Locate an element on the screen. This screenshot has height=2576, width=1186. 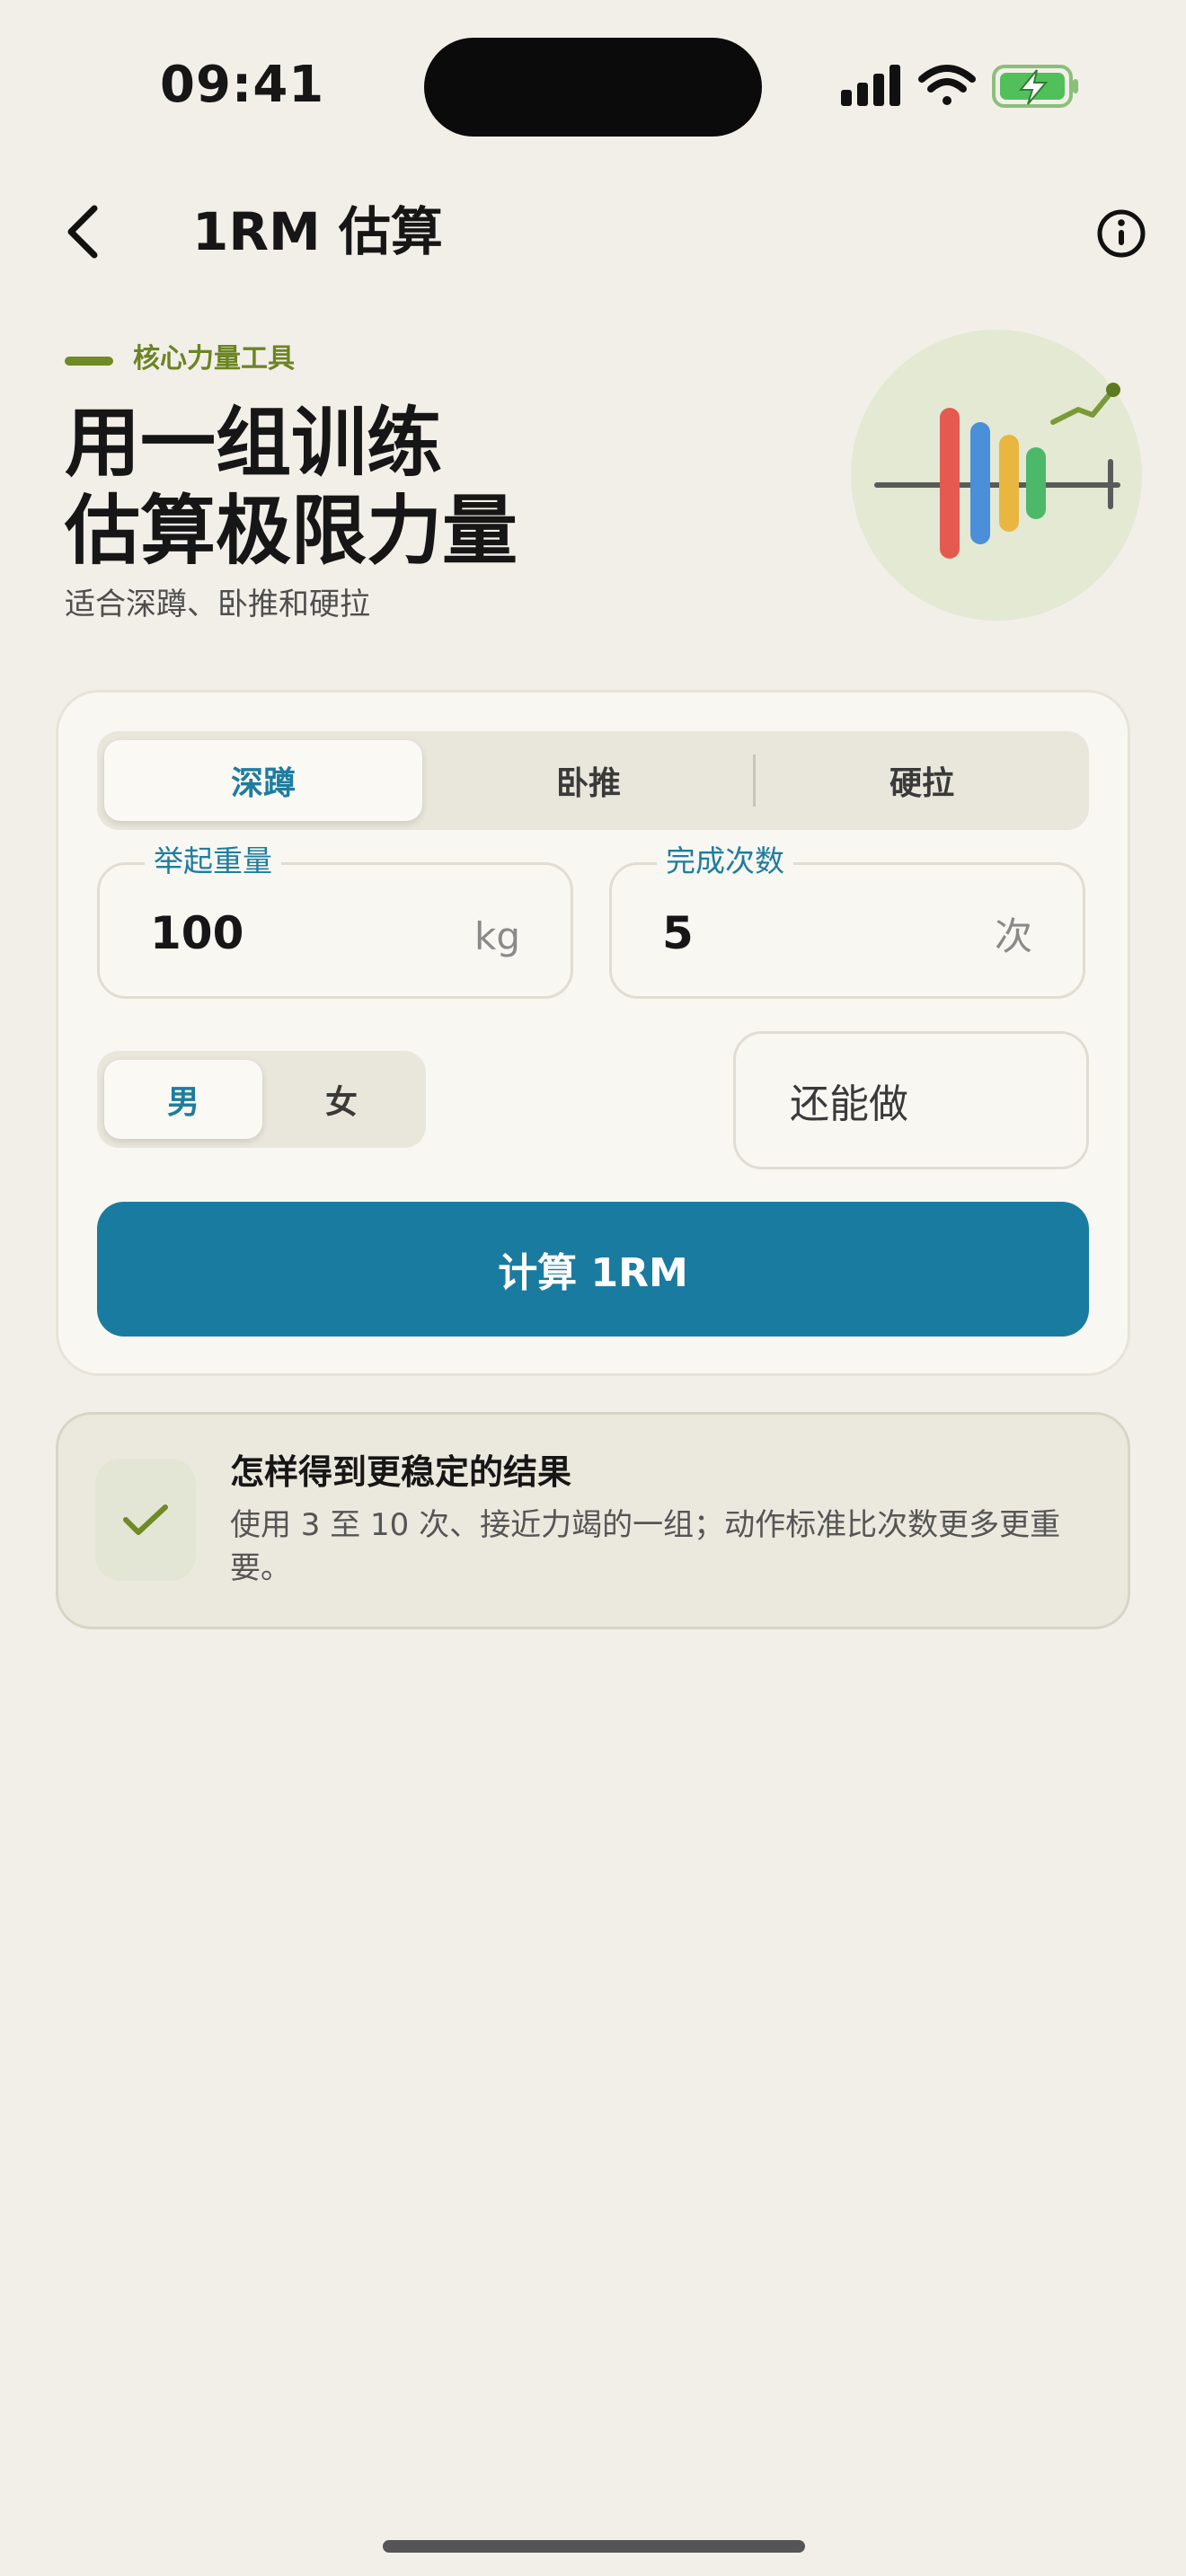
weight-value: 100 is located at coordinates (196, 933).